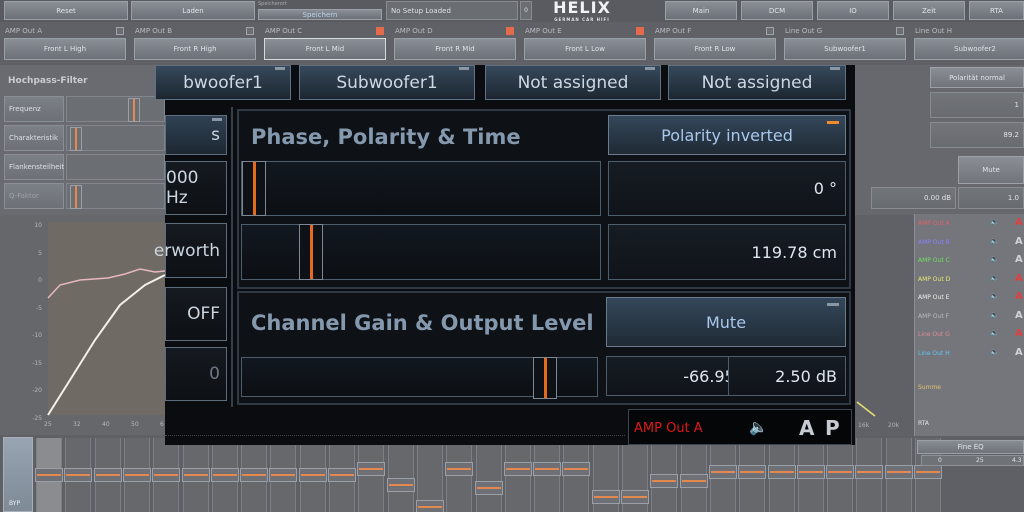 The width and height of the screenshot is (1024, 512). I want to click on reset-button: Reset, so click(66, 10).